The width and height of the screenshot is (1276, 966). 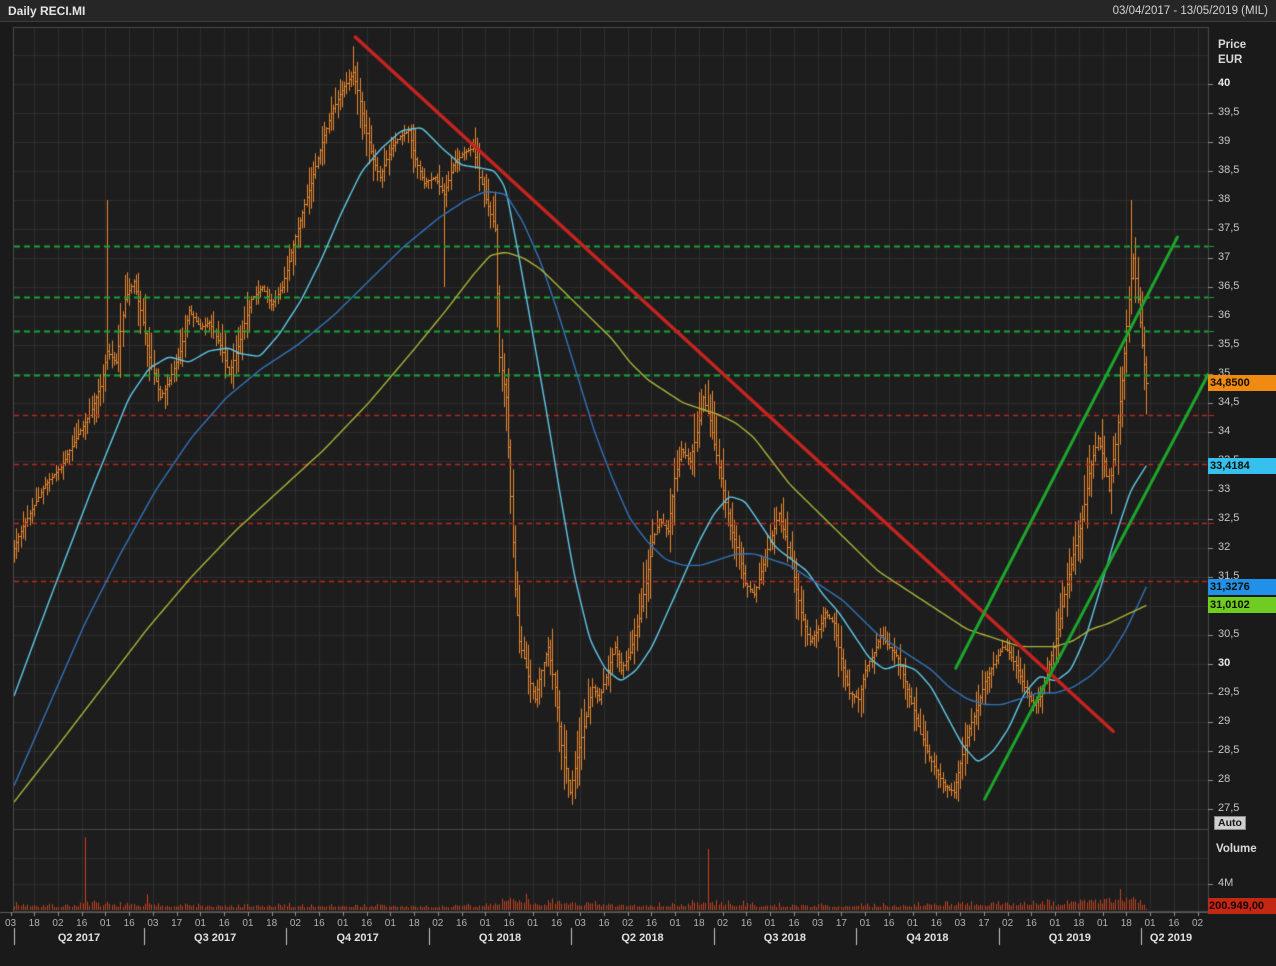 I want to click on price-tick-label: 28,5, so click(x=1229, y=750).